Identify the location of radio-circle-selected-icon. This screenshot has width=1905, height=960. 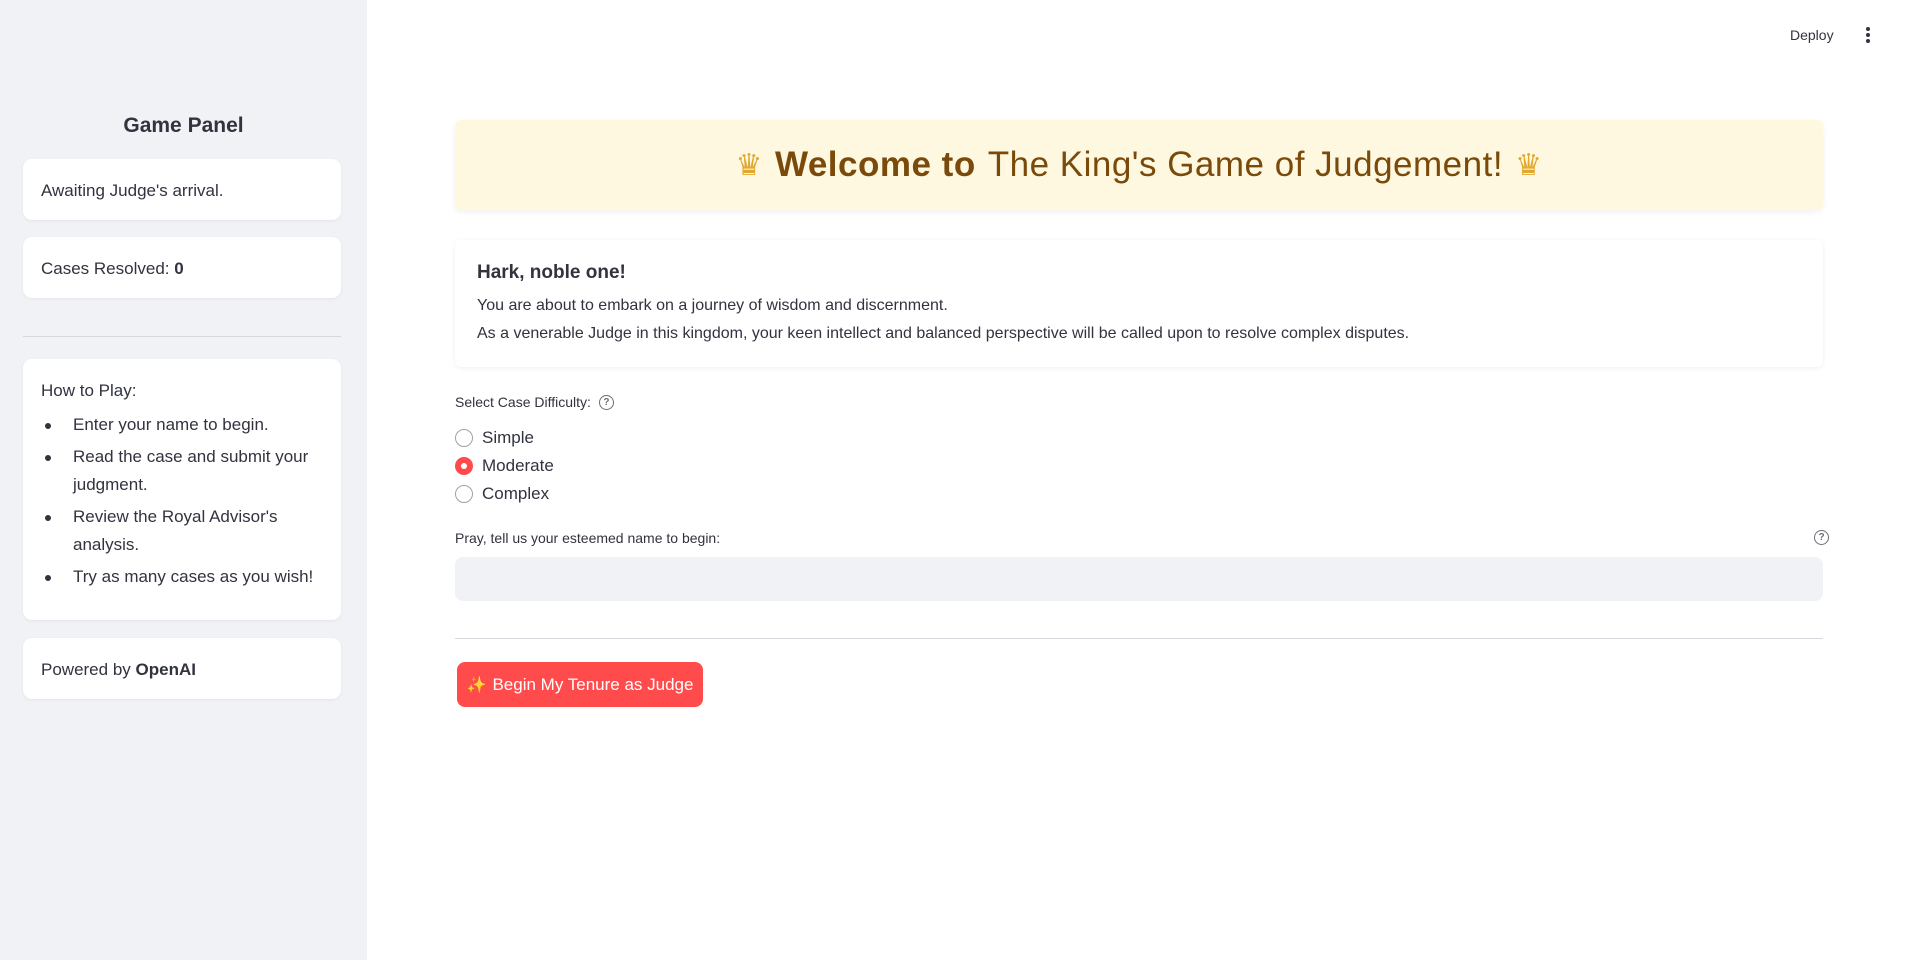
(464, 466).